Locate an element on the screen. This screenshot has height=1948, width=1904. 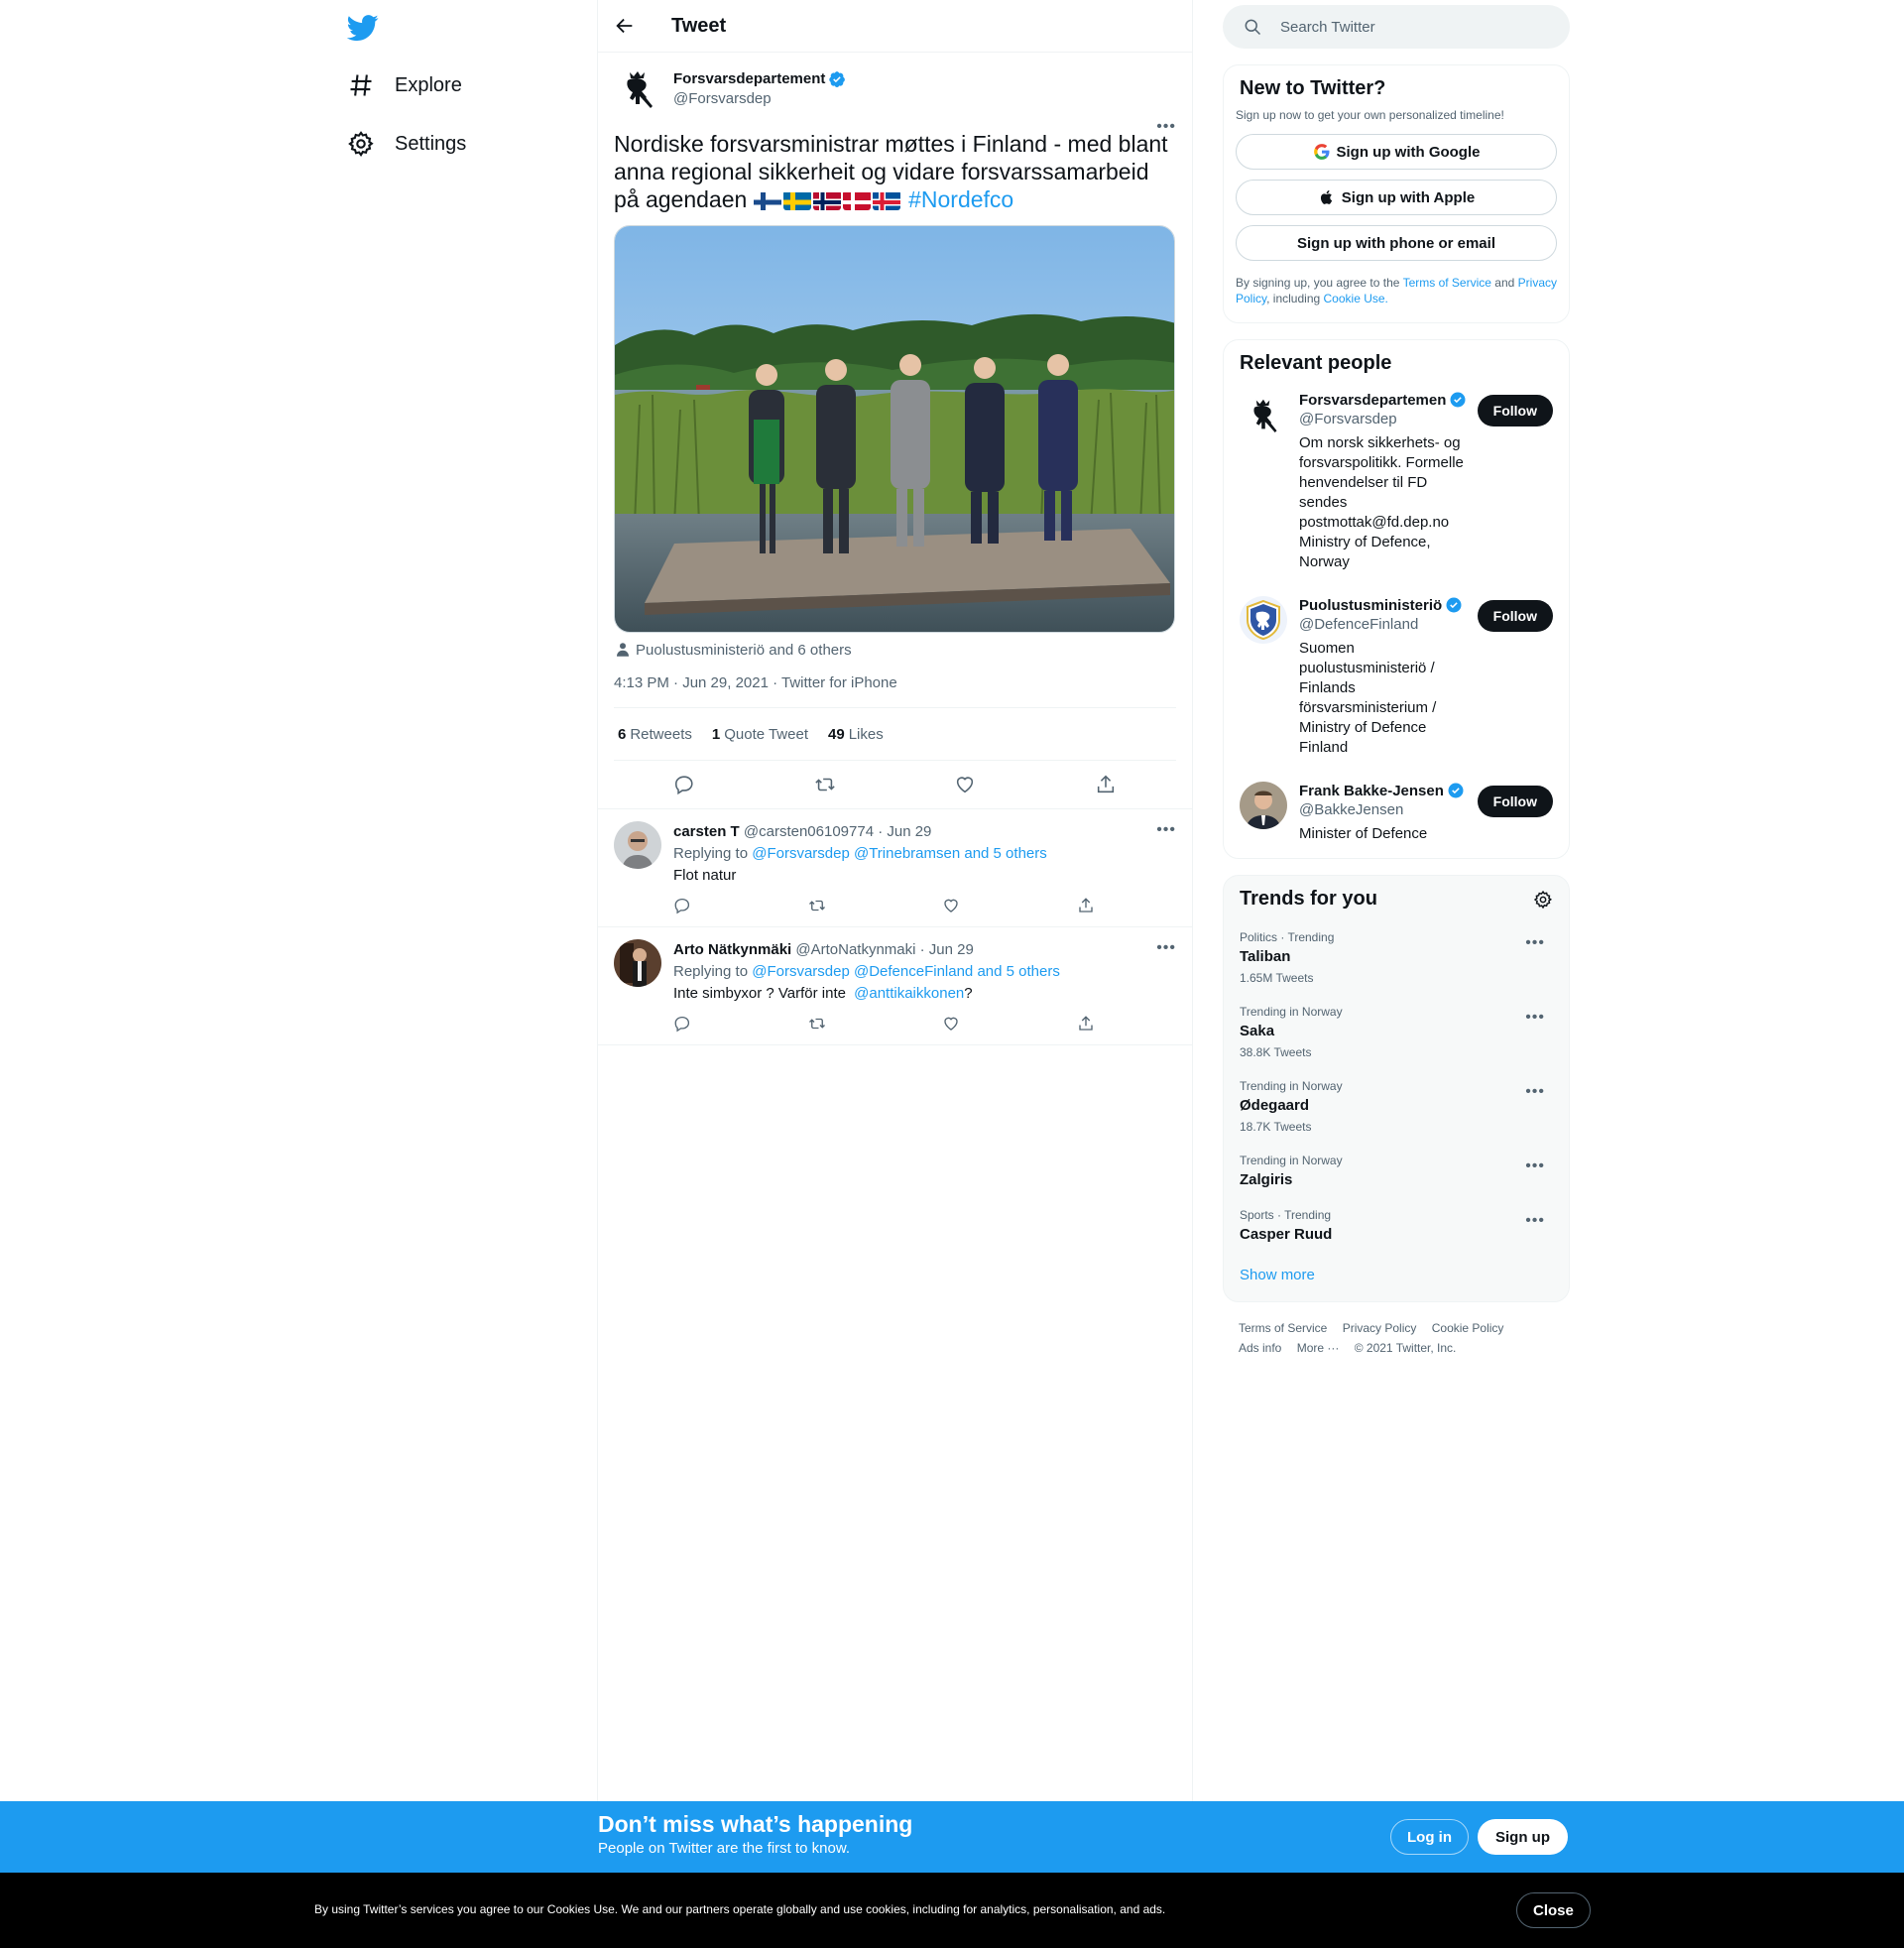
nav-settings-label: Settings is located at coordinates (431, 143).